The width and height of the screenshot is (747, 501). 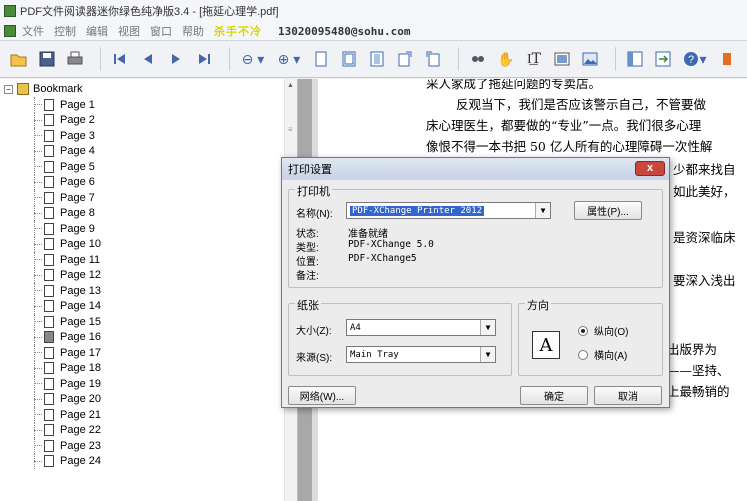 What do you see at coordinates (140, 120) in the screenshot?
I see `bookmark-item: Page 2` at bounding box center [140, 120].